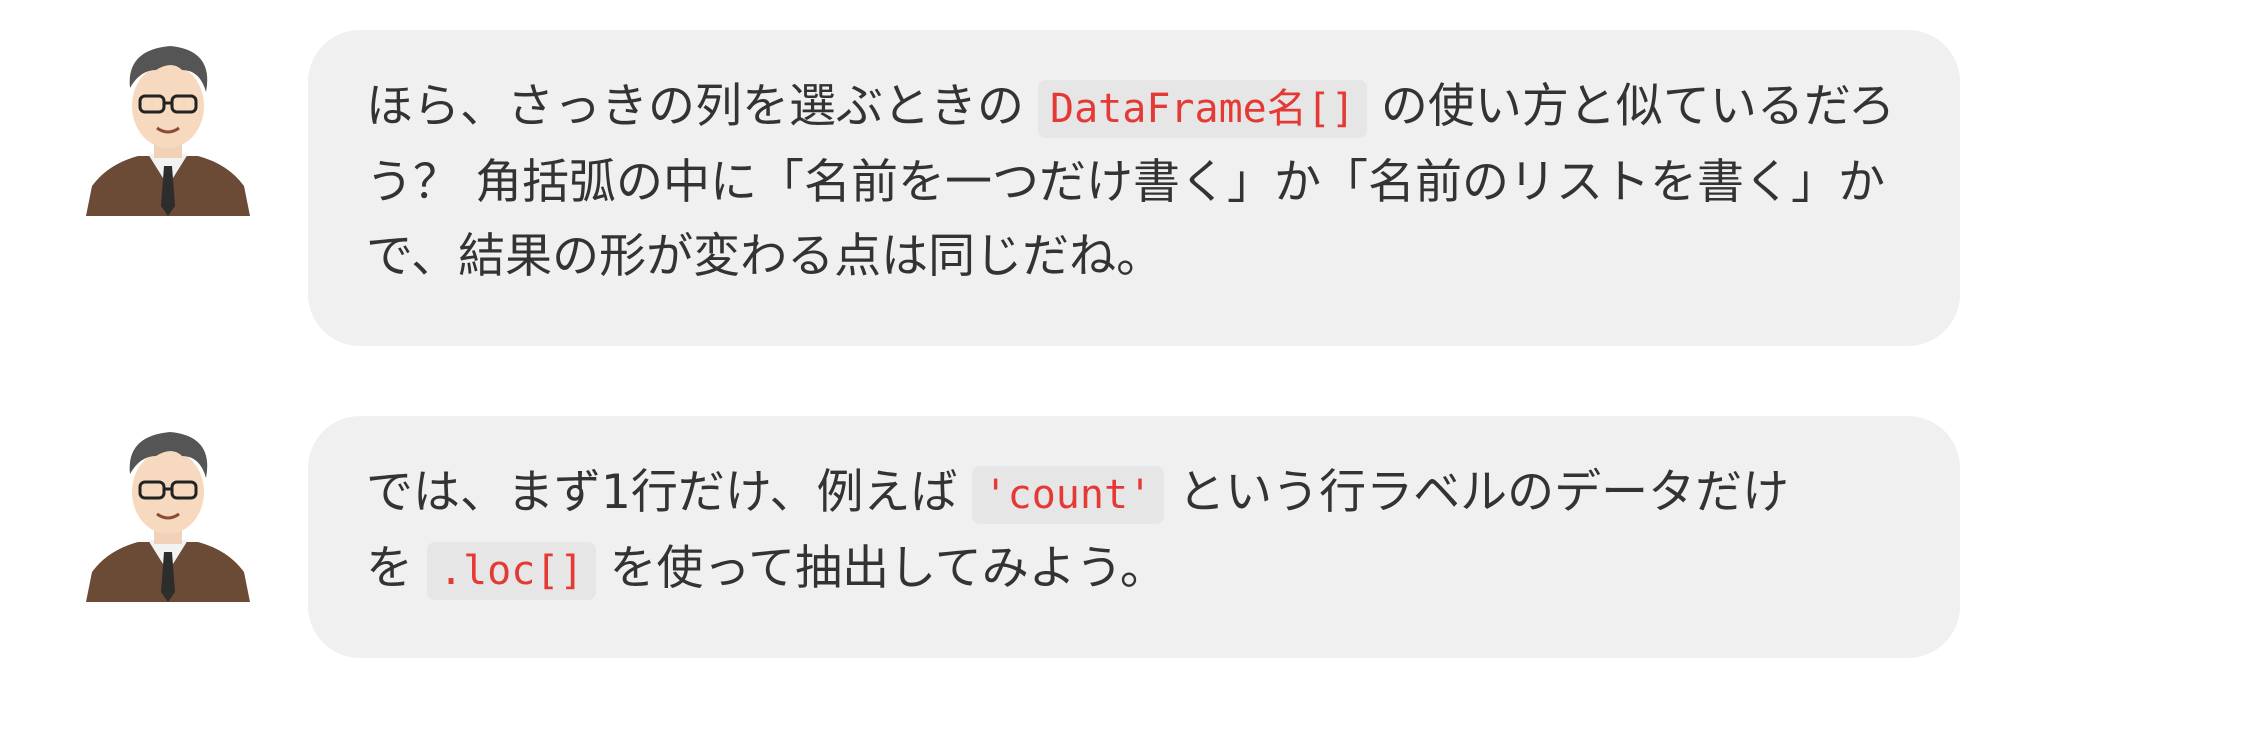 The image size is (2250, 756). What do you see at coordinates (695, 106) in the screenshot?
I see `message-text-segment: ほら、さっきの列を選ぶときの` at bounding box center [695, 106].